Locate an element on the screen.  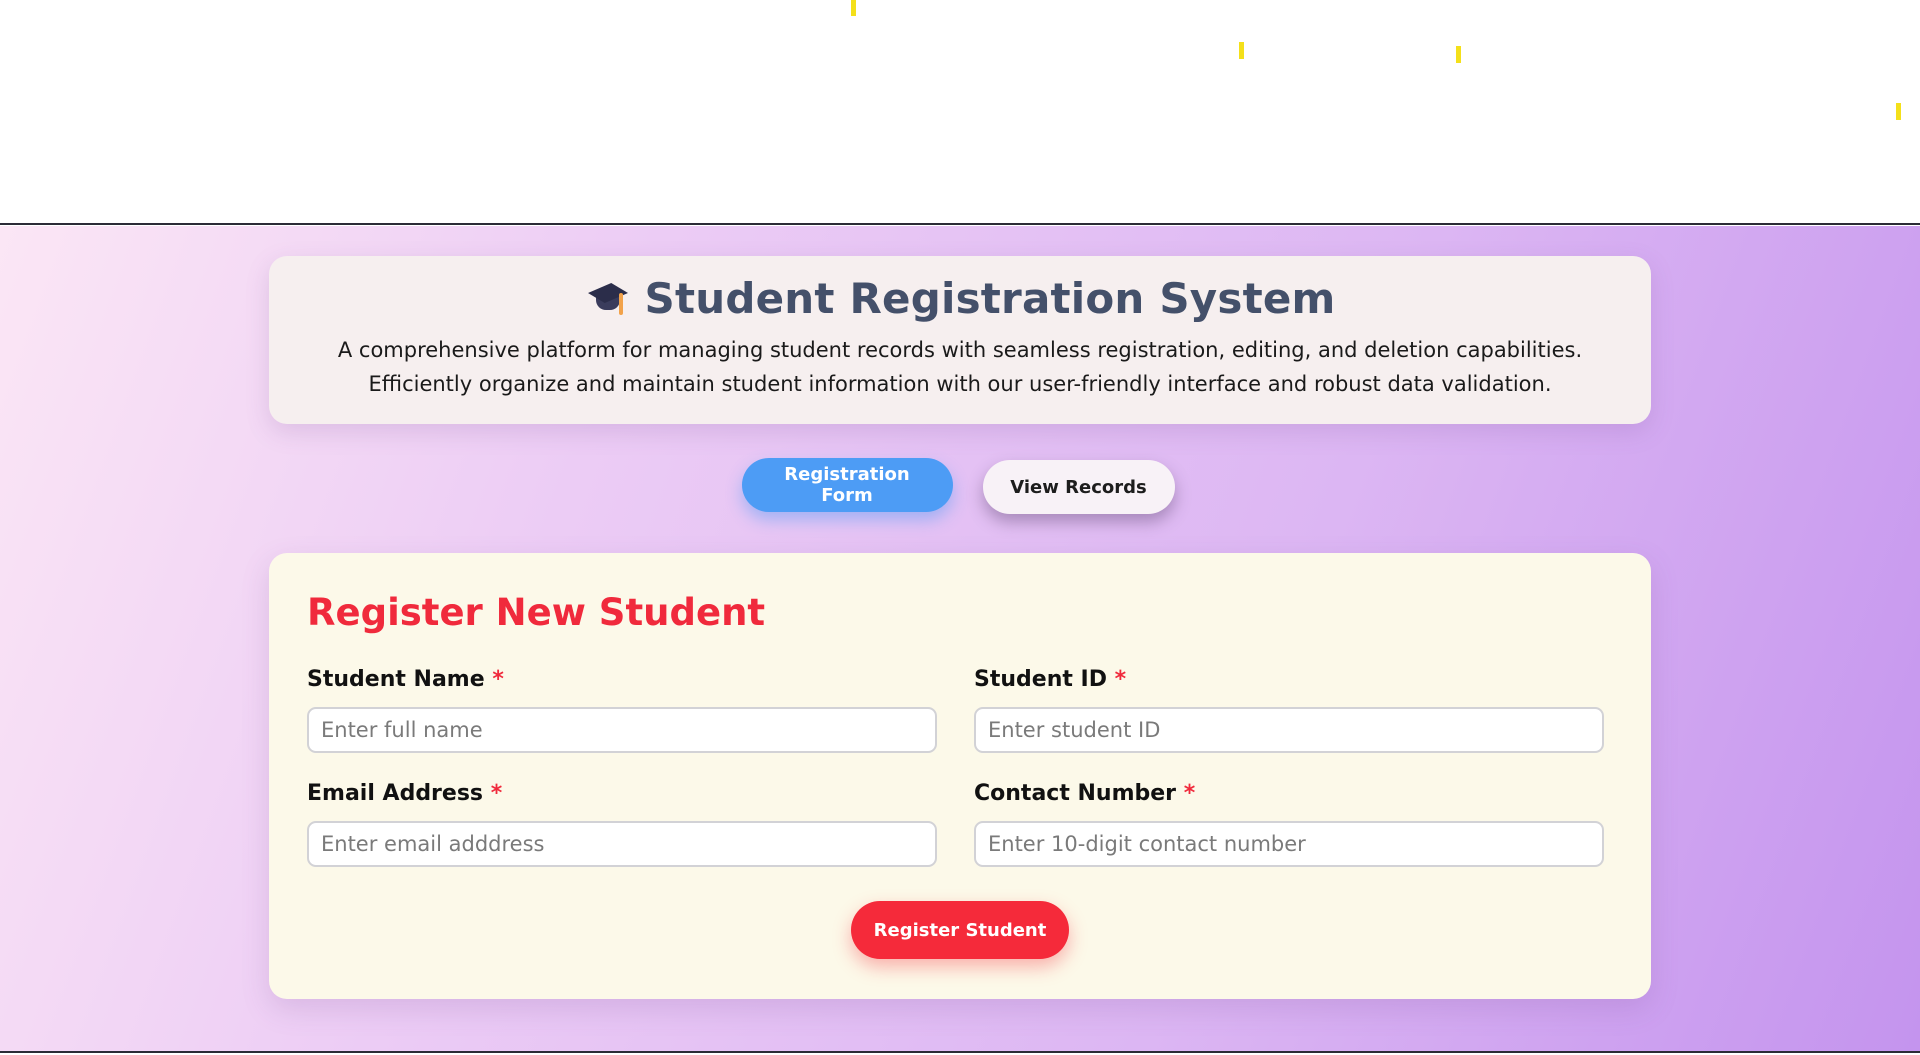
student-name-label-text: Student Name is located at coordinates (396, 679).